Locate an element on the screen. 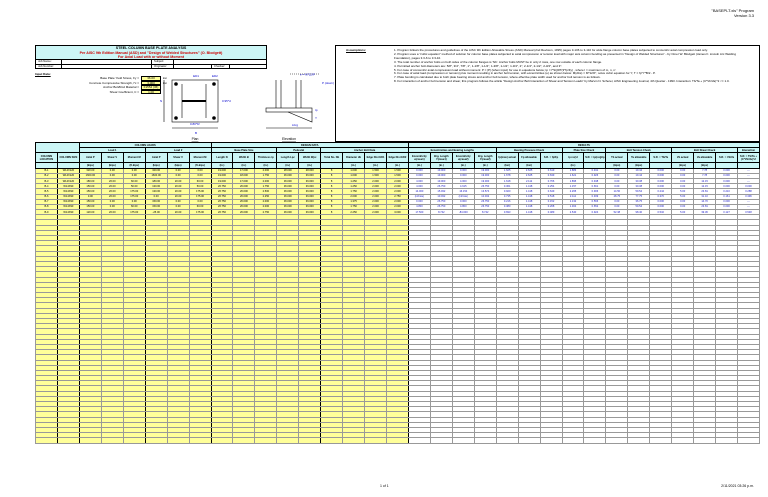 The height and width of the screenshot is (497, 768). fig-label-y: Y is located at coordinates (316, 118).